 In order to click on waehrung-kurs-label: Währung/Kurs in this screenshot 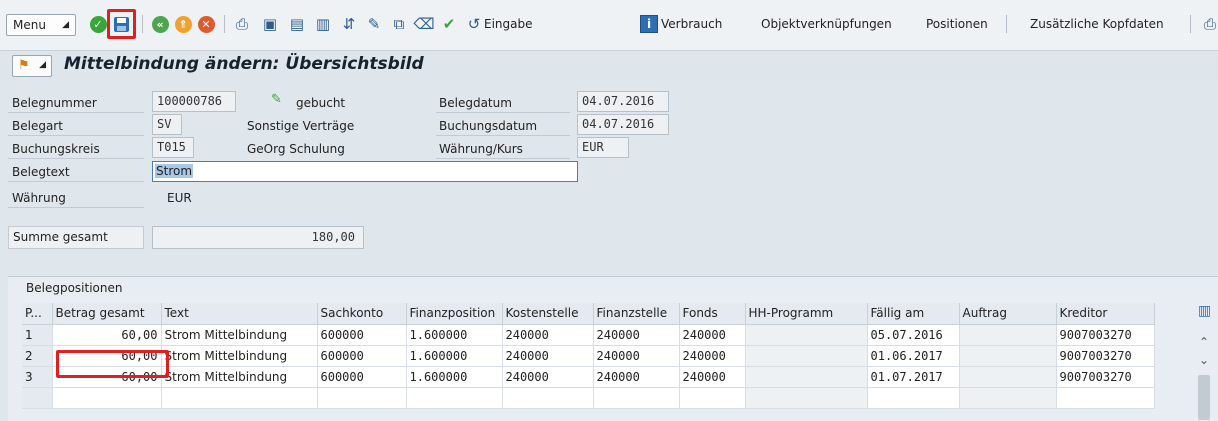, I will do `click(481, 149)`.